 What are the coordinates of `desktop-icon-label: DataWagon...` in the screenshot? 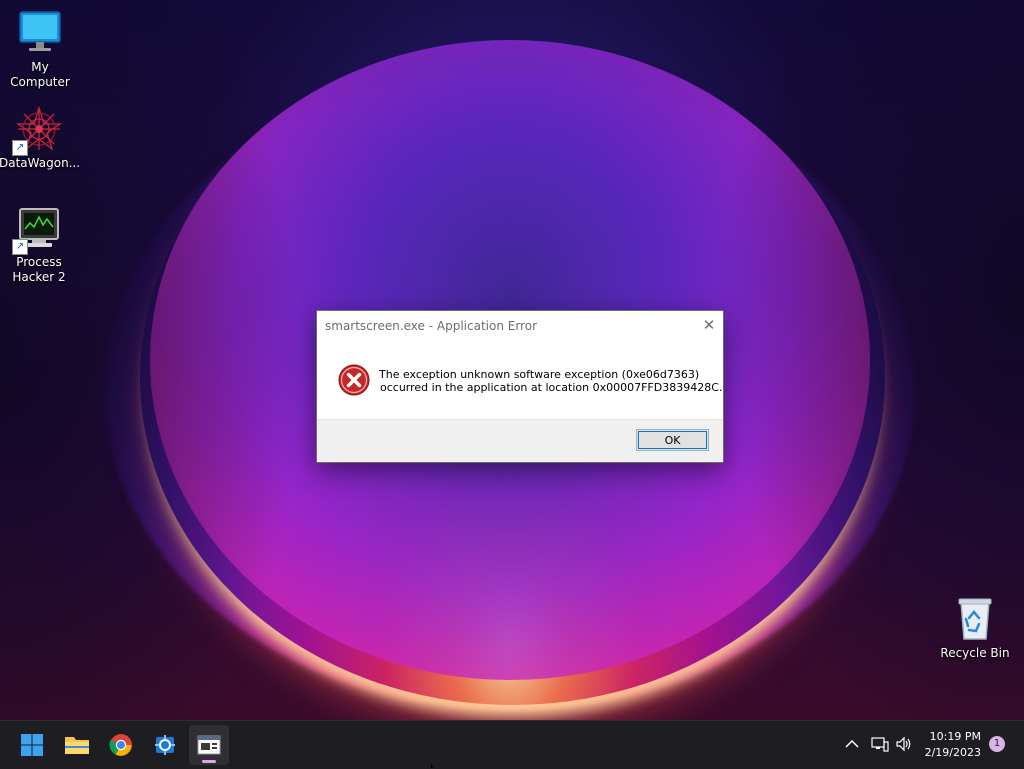 It's located at (40, 163).